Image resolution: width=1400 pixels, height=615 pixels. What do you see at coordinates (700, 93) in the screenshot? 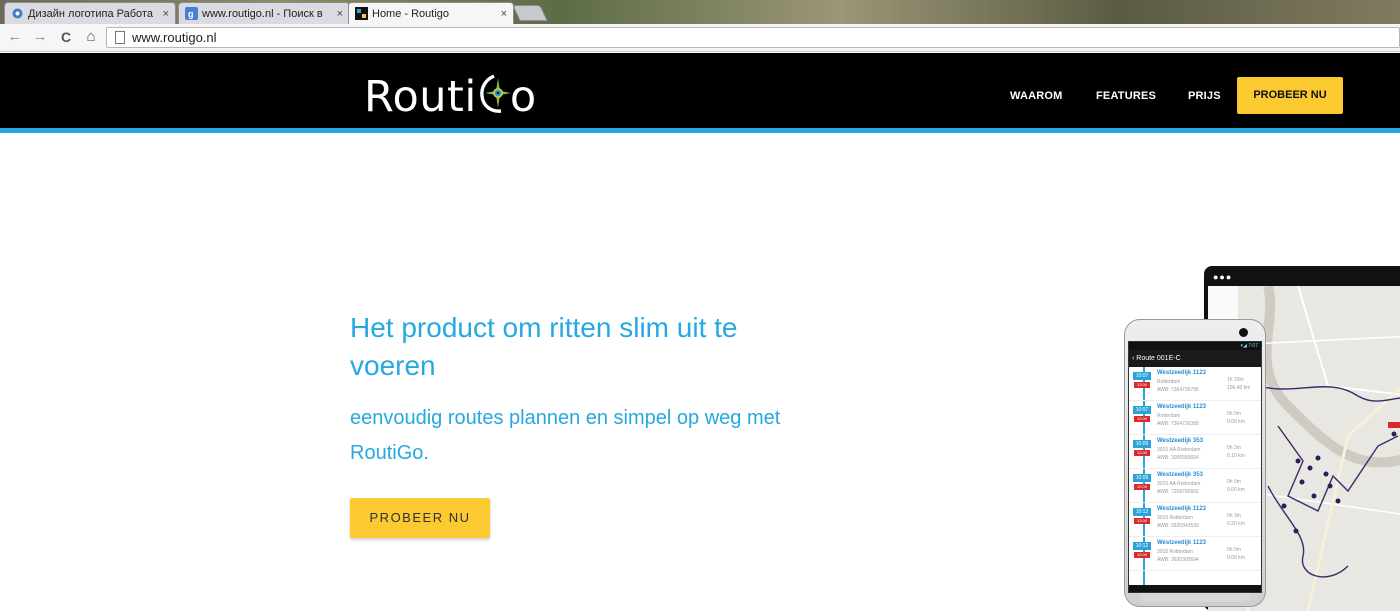
I see `site-header: Routi o WAAROM FEATURES PRIJS PROBEER NU` at bounding box center [700, 93].